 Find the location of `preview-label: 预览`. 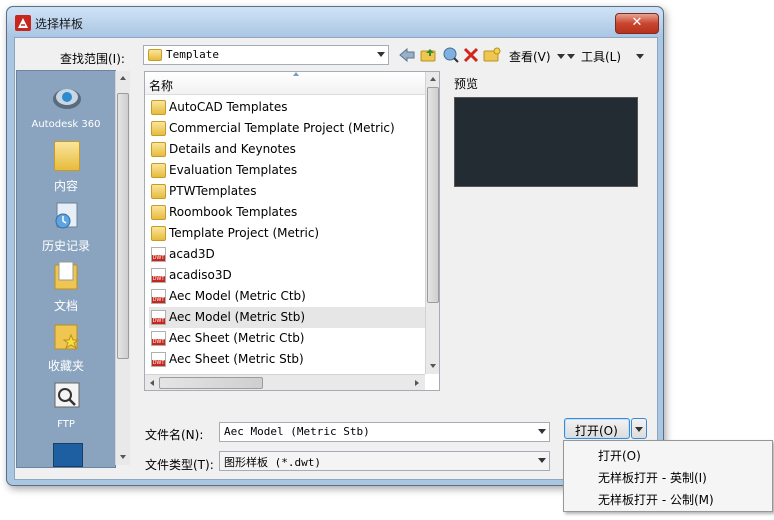

preview-label: 预览 is located at coordinates (466, 84).